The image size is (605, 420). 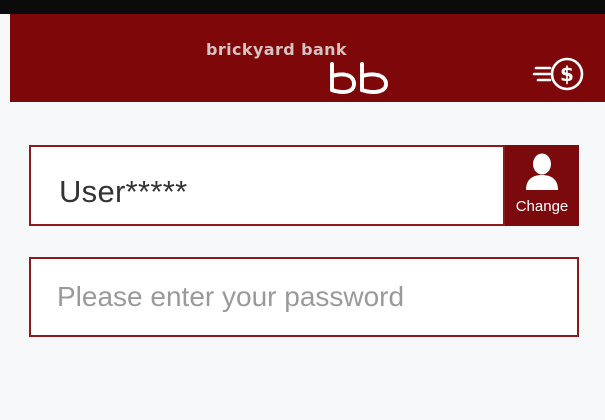 I want to click on change-label: Change, so click(x=542, y=206).